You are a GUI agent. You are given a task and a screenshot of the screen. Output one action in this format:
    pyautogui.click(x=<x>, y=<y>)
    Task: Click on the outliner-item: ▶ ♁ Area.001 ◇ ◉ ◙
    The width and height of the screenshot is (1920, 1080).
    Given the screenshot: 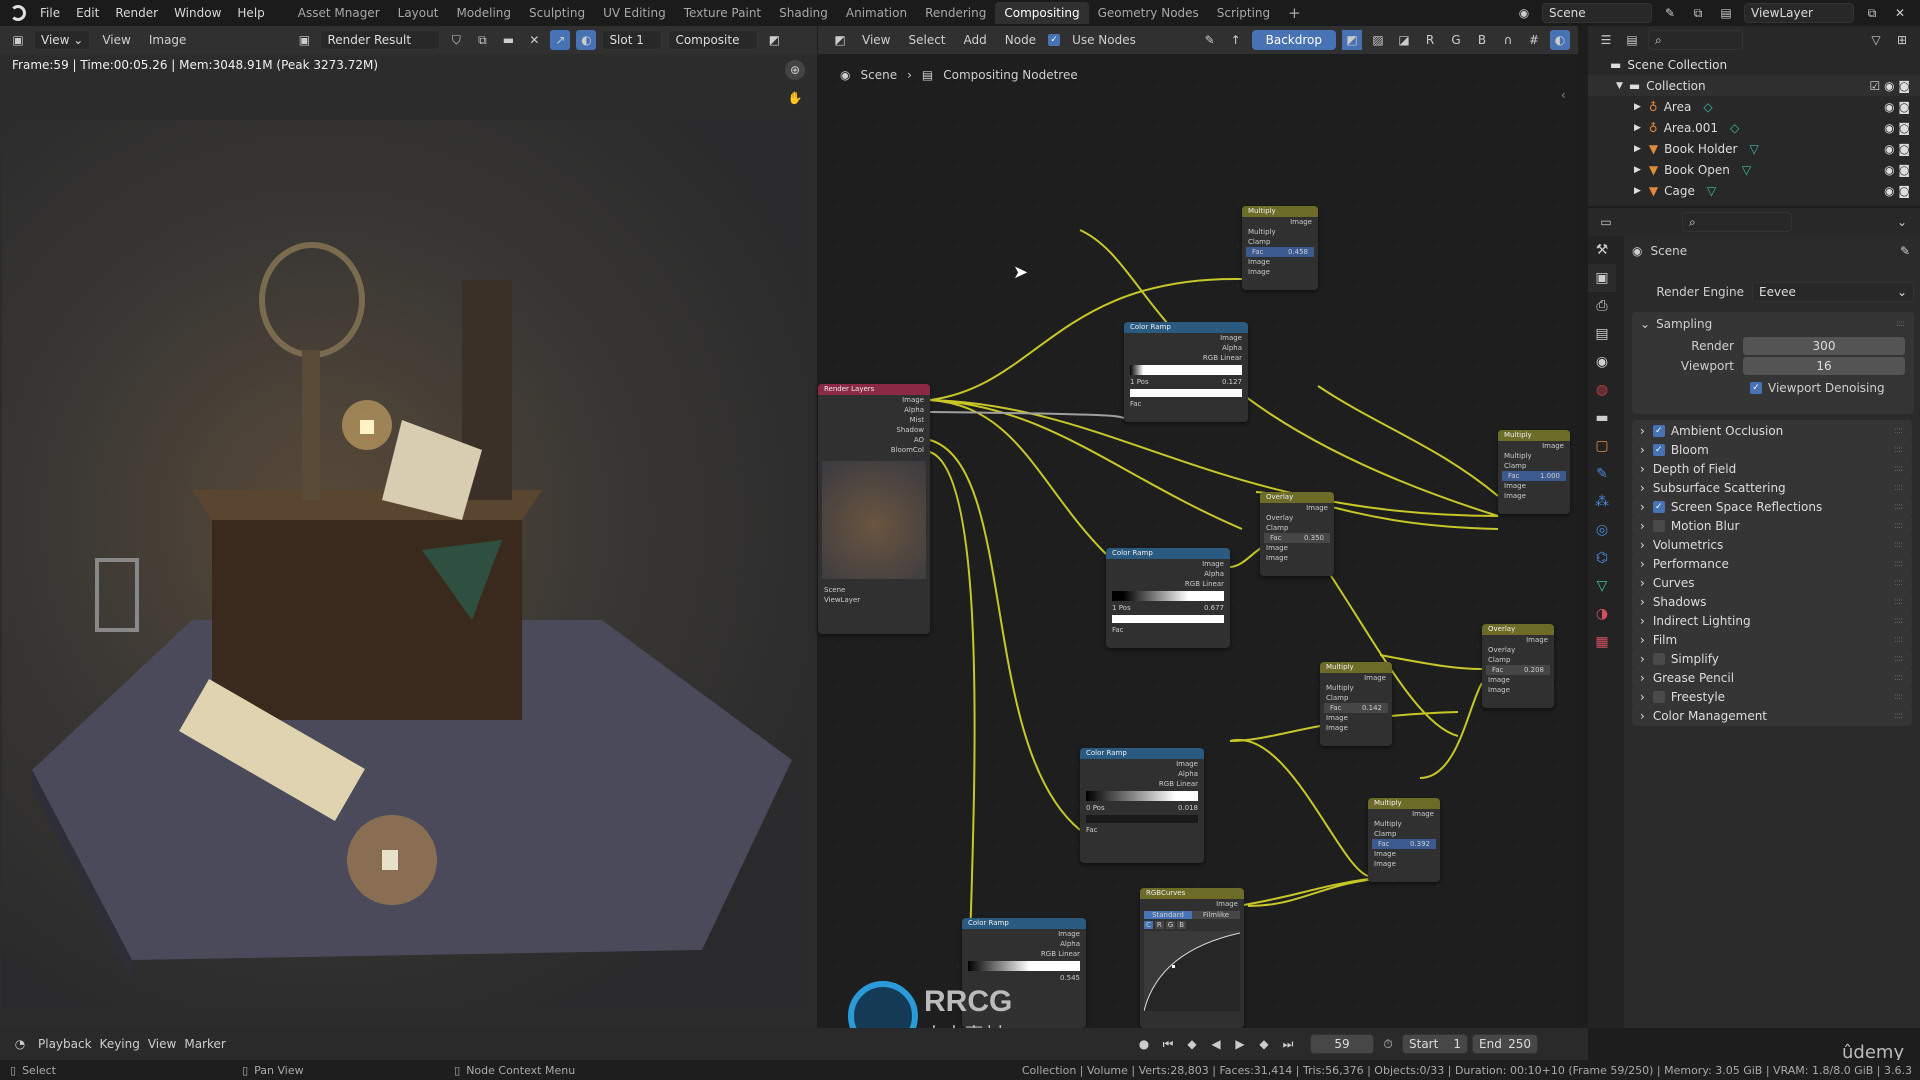 What is the action you would take?
    pyautogui.click(x=1754, y=127)
    